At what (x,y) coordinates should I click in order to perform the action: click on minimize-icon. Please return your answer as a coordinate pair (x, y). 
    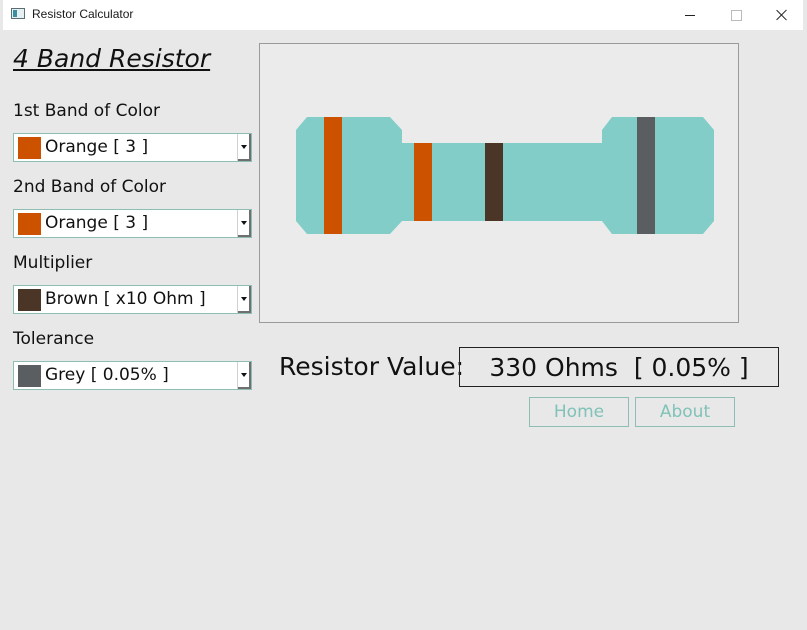
    Looking at the image, I should click on (690, 15).